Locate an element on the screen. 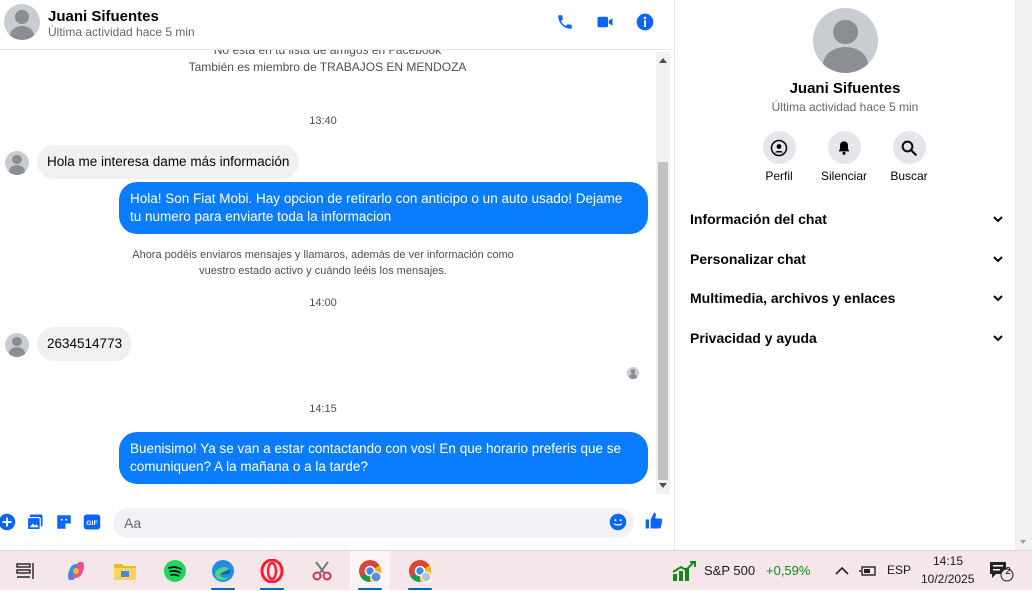  contact-status: Última actividad hace 5 min is located at coordinates (121, 32).